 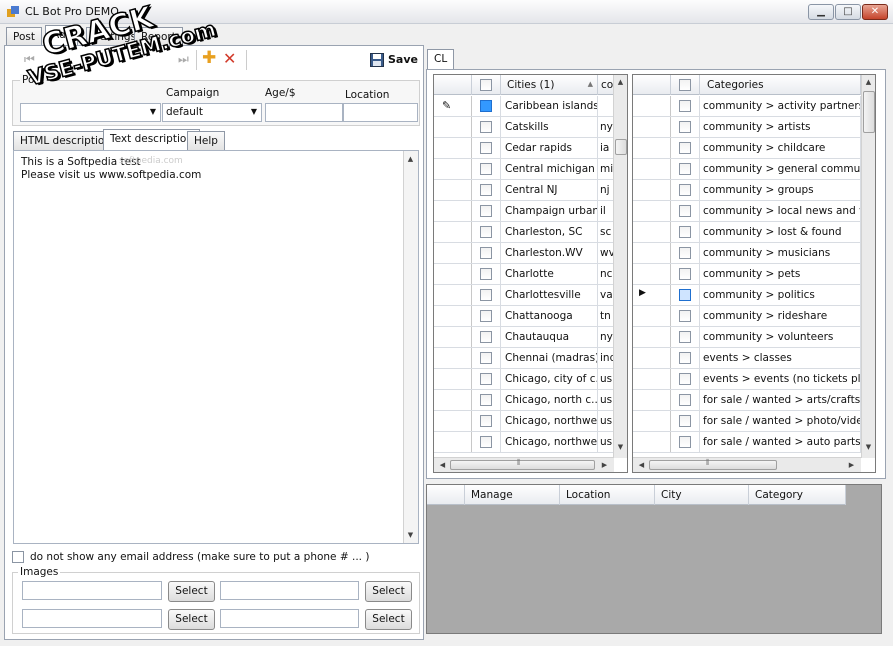 What do you see at coordinates (747, 106) in the screenshot?
I see `category-row: community > activity partners` at bounding box center [747, 106].